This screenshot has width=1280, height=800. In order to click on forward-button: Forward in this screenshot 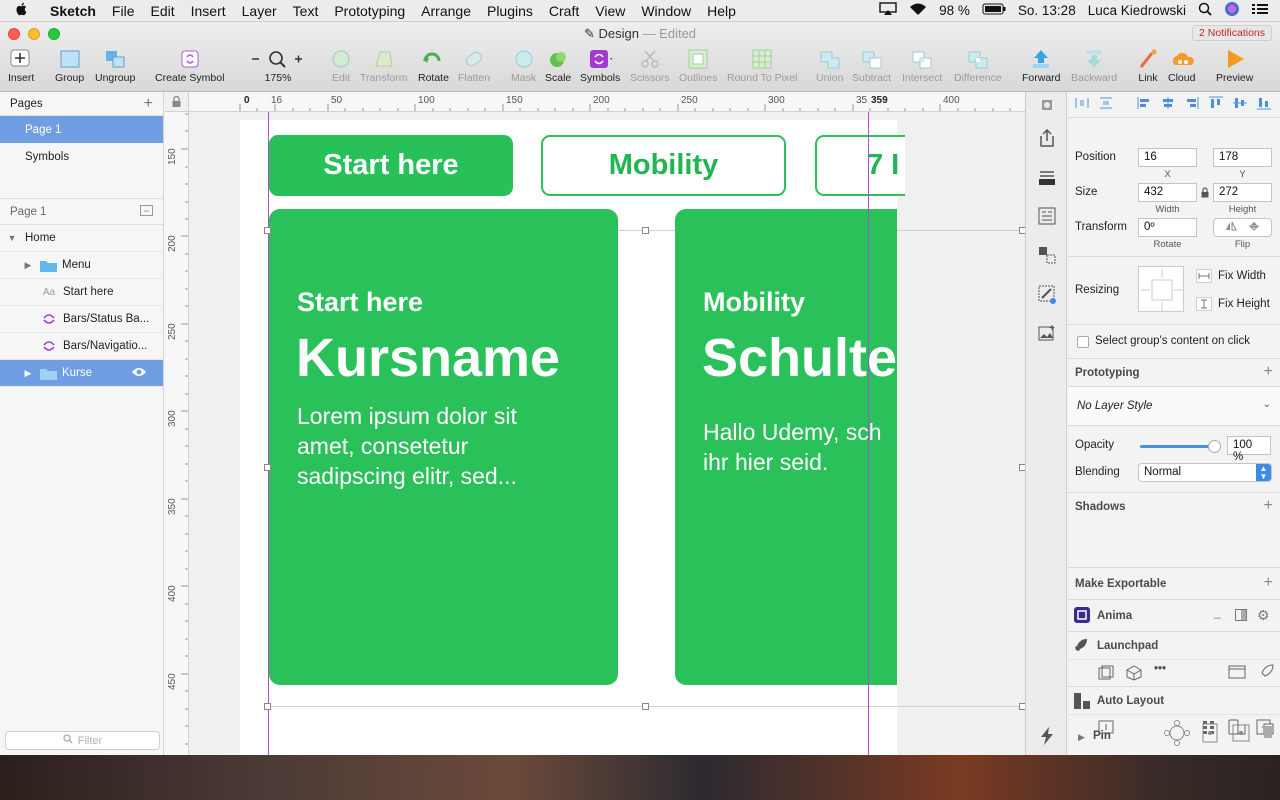, I will do `click(1041, 66)`.